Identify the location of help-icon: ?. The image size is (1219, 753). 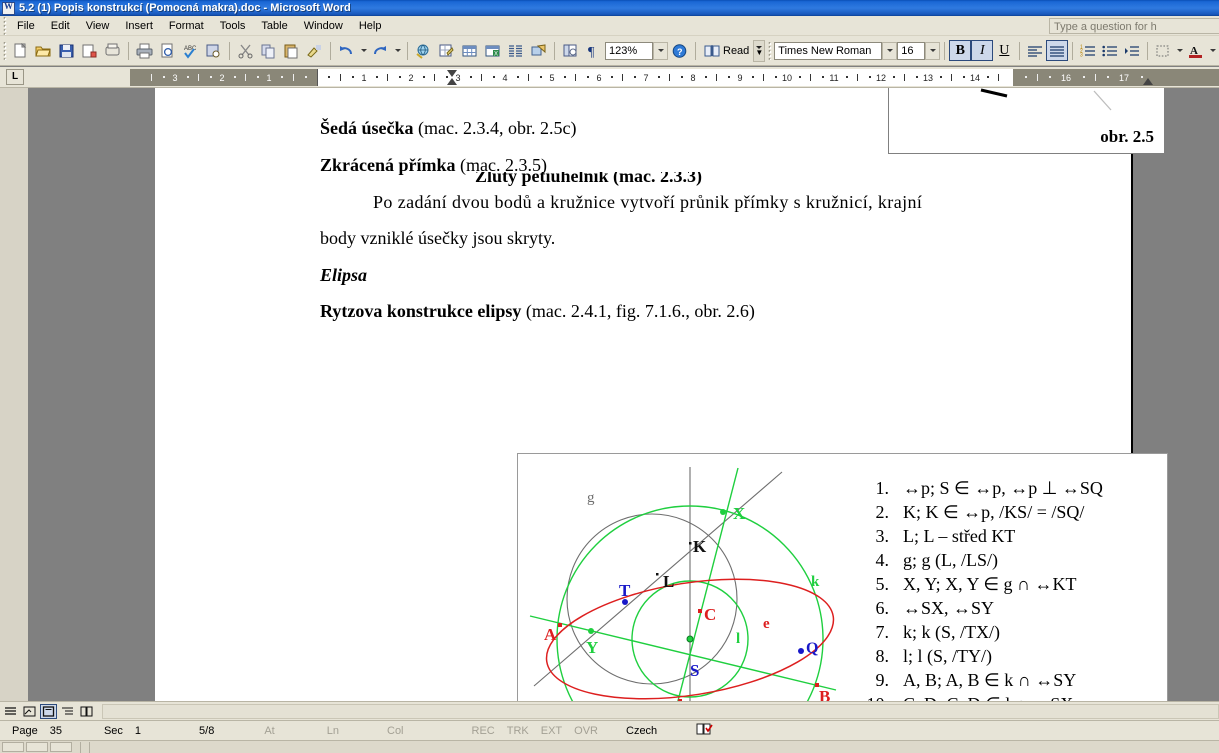
(679, 51).